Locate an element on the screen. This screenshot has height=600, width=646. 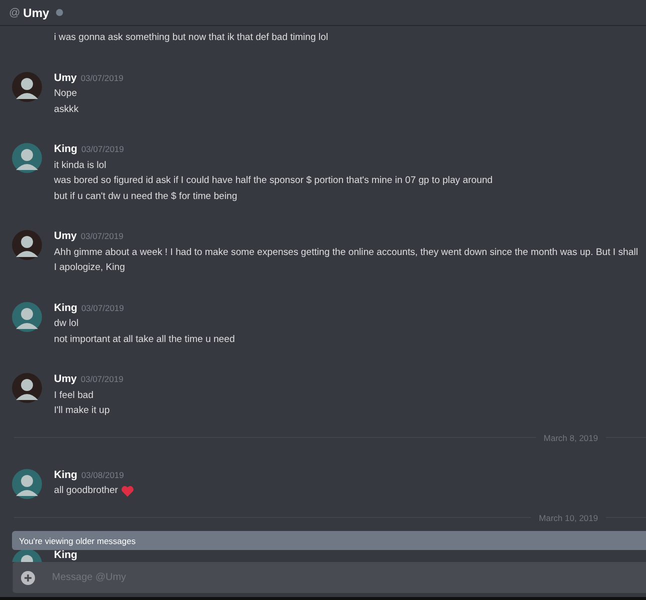
add-icon is located at coordinates (28, 577).